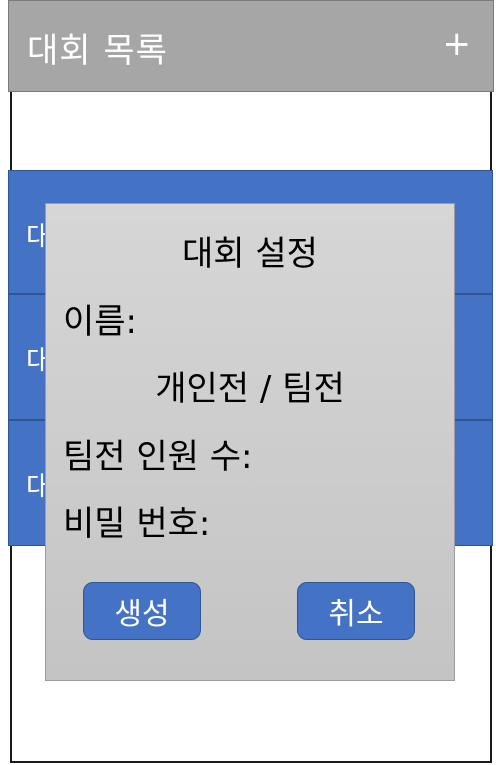  I want to click on plus-icon: +, so click(457, 44).